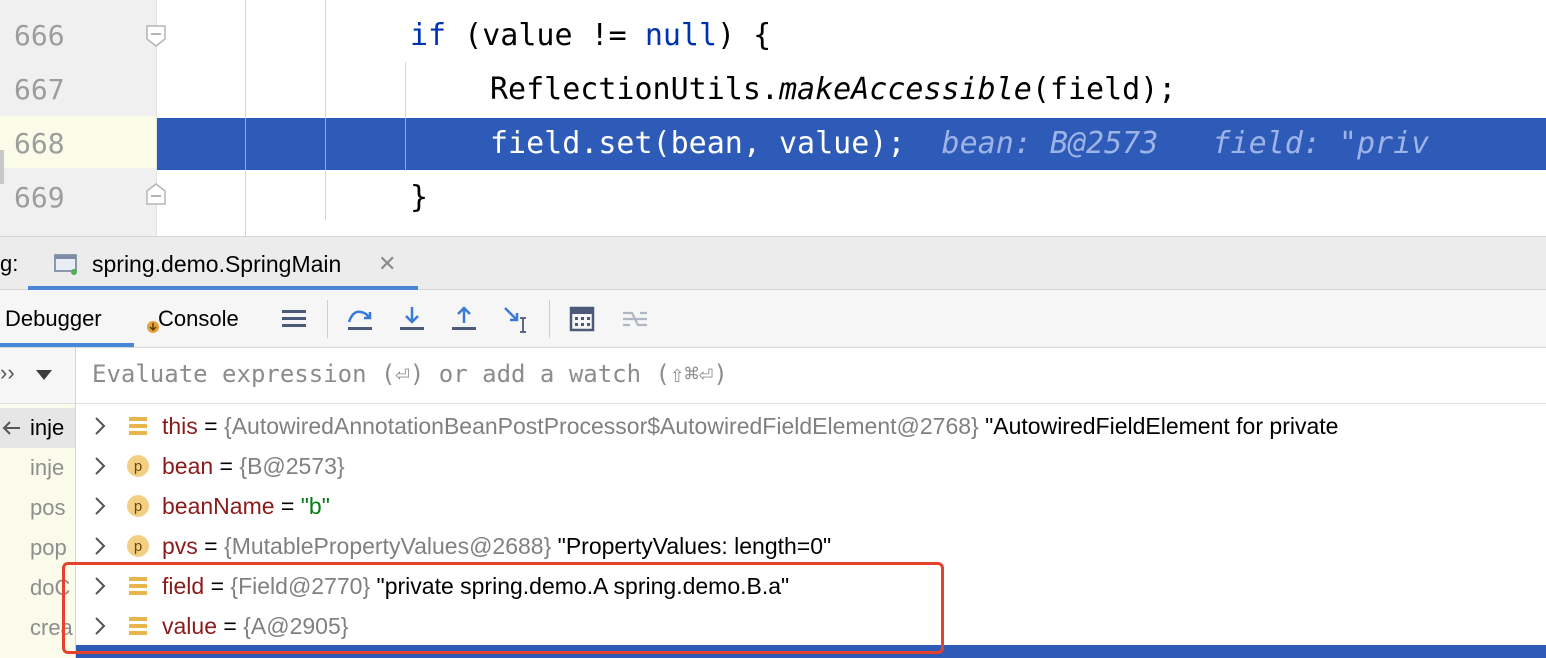  Describe the element at coordinates (65, 264) in the screenshot. I see `application-config-icon` at that location.